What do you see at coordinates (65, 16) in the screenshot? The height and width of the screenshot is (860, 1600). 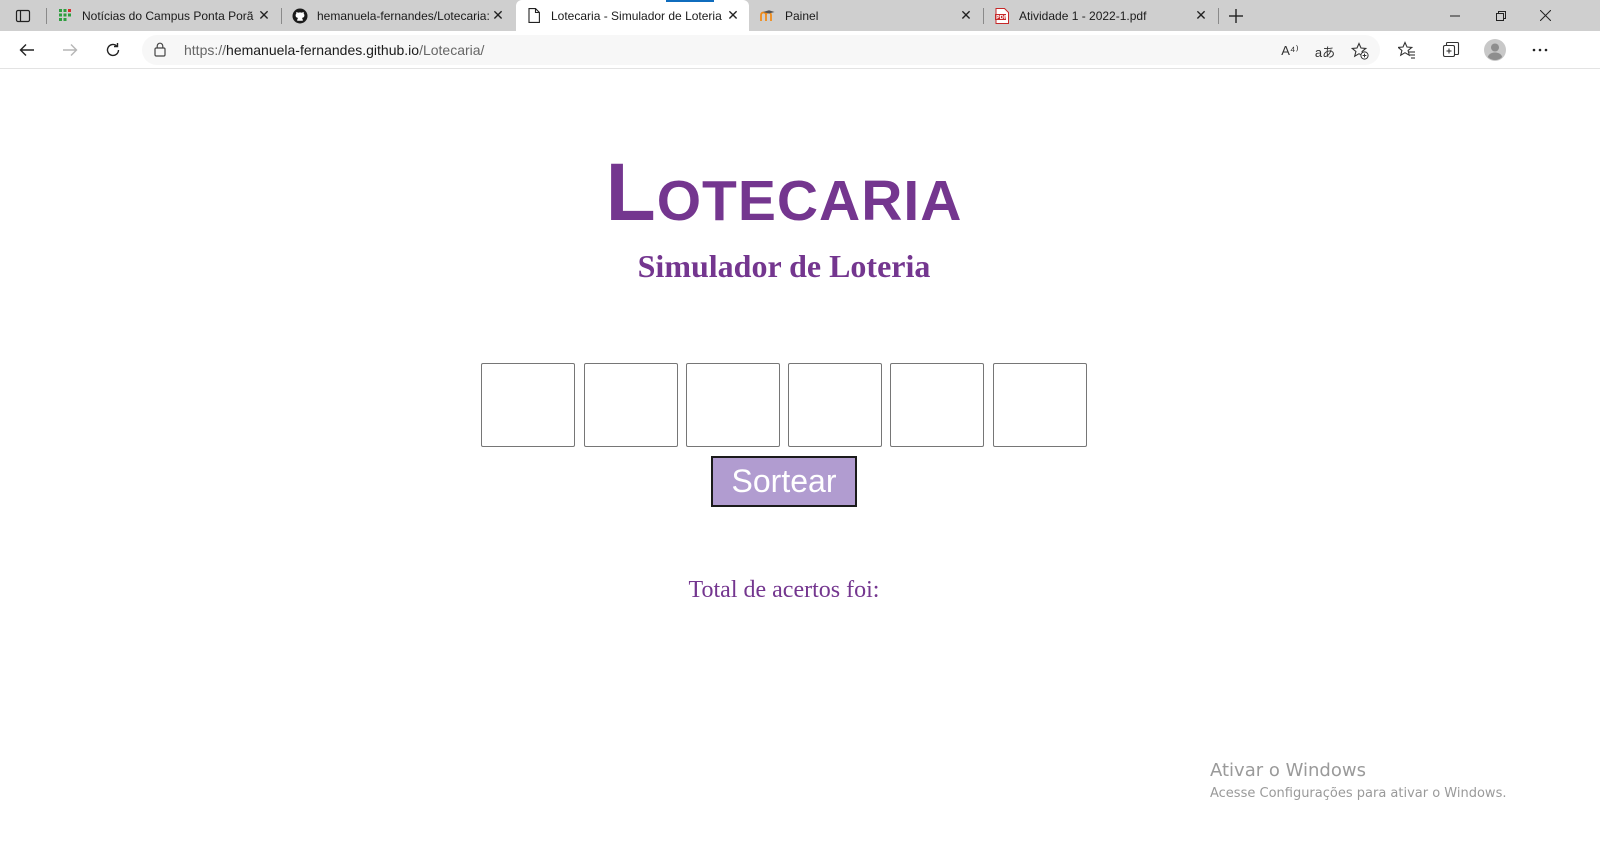 I see `ifms-grid-icon` at bounding box center [65, 16].